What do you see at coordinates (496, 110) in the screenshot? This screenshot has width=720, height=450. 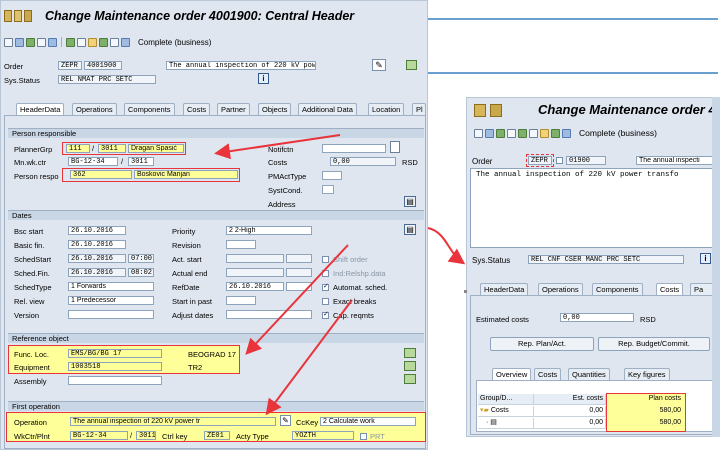 I see `right-title-icon2` at bounding box center [496, 110].